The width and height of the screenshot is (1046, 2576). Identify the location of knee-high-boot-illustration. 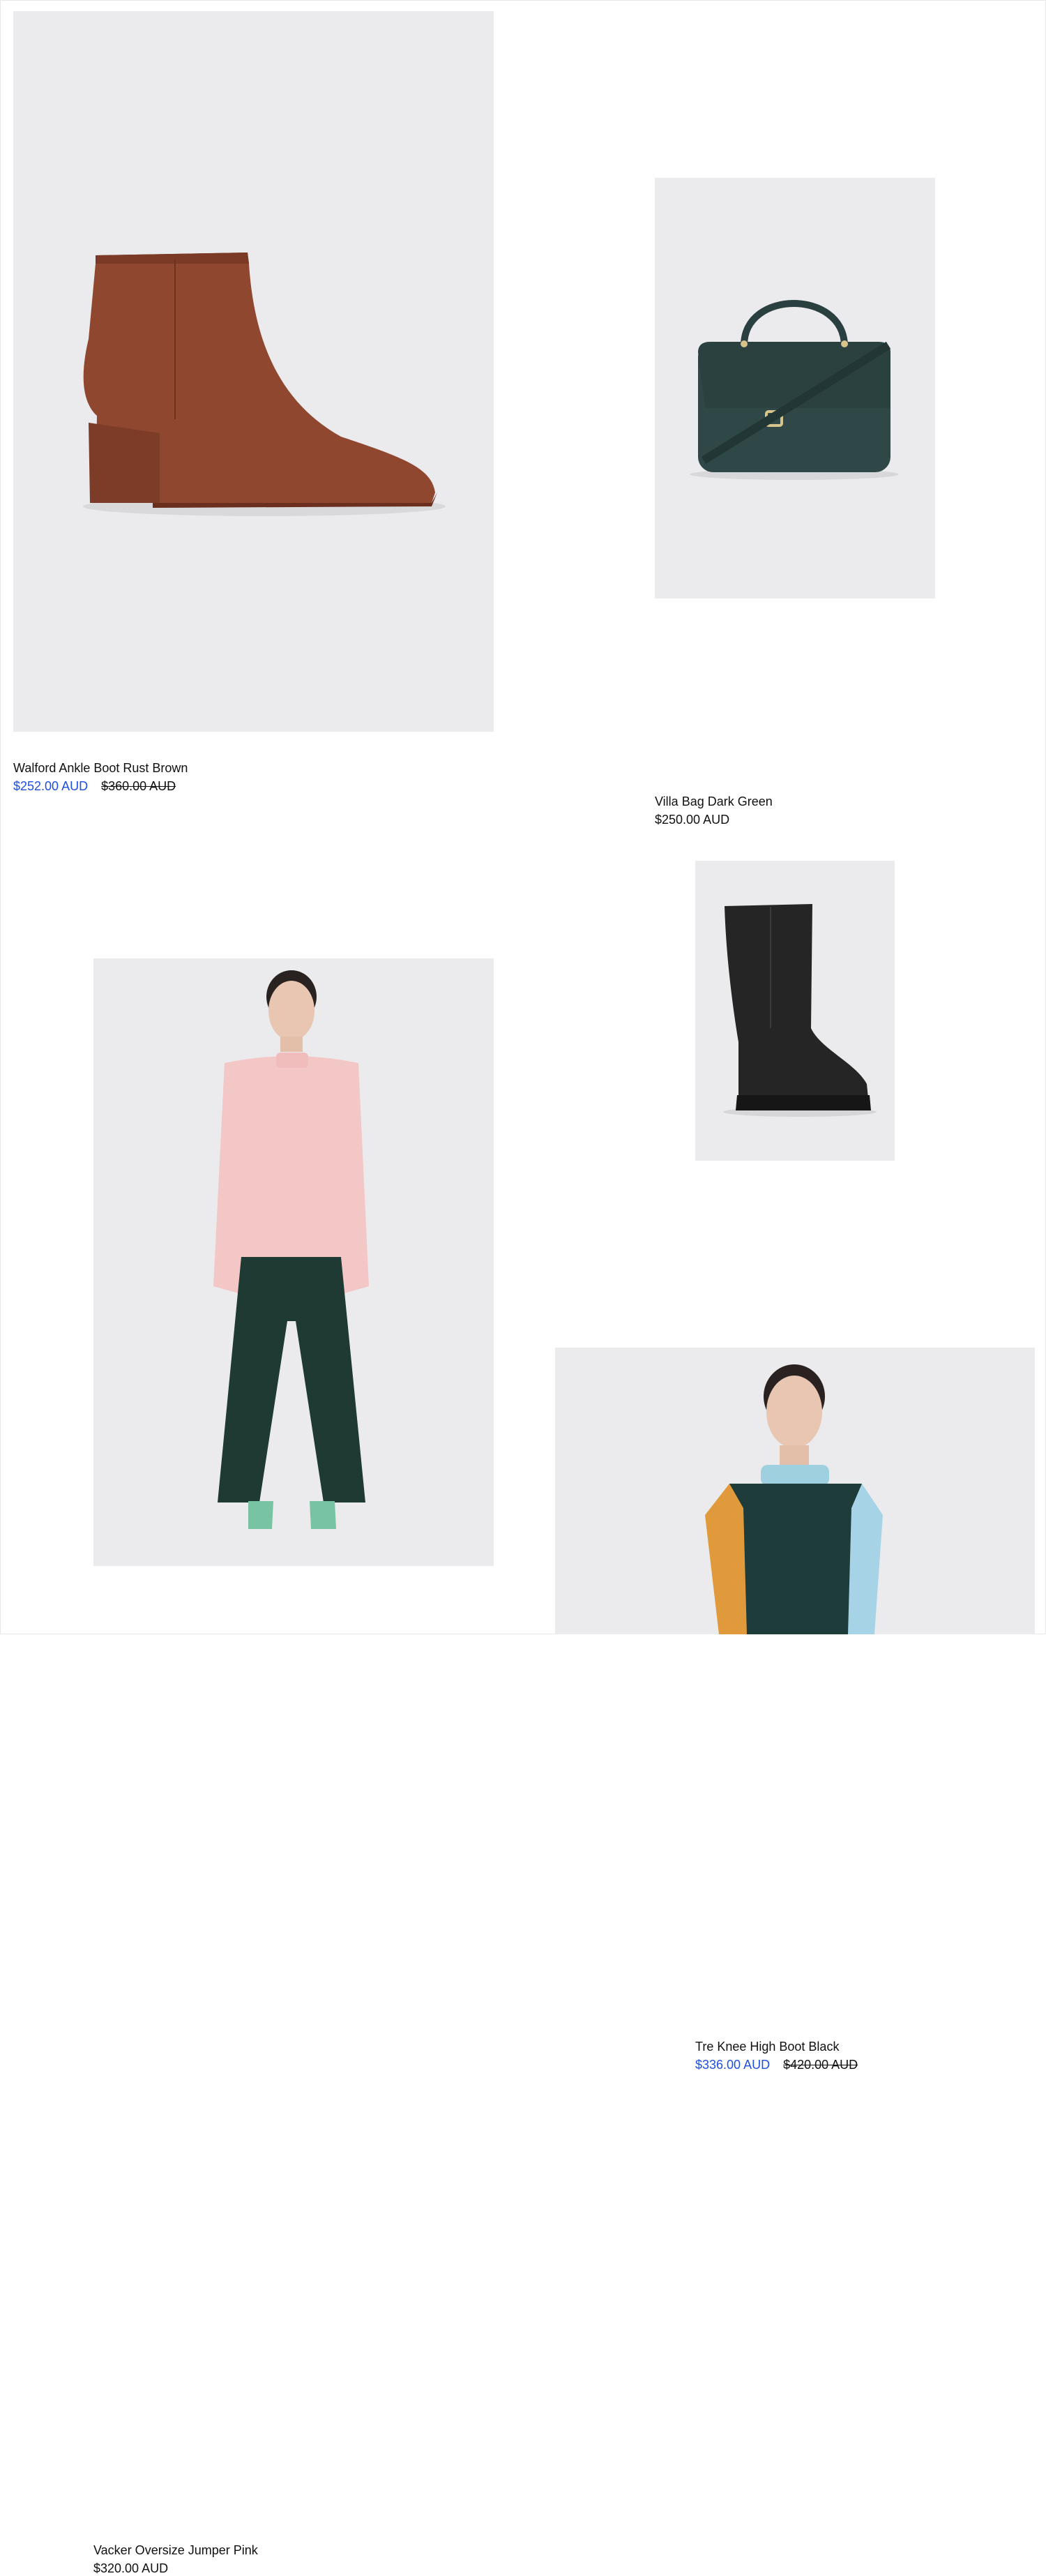
(795, 1011).